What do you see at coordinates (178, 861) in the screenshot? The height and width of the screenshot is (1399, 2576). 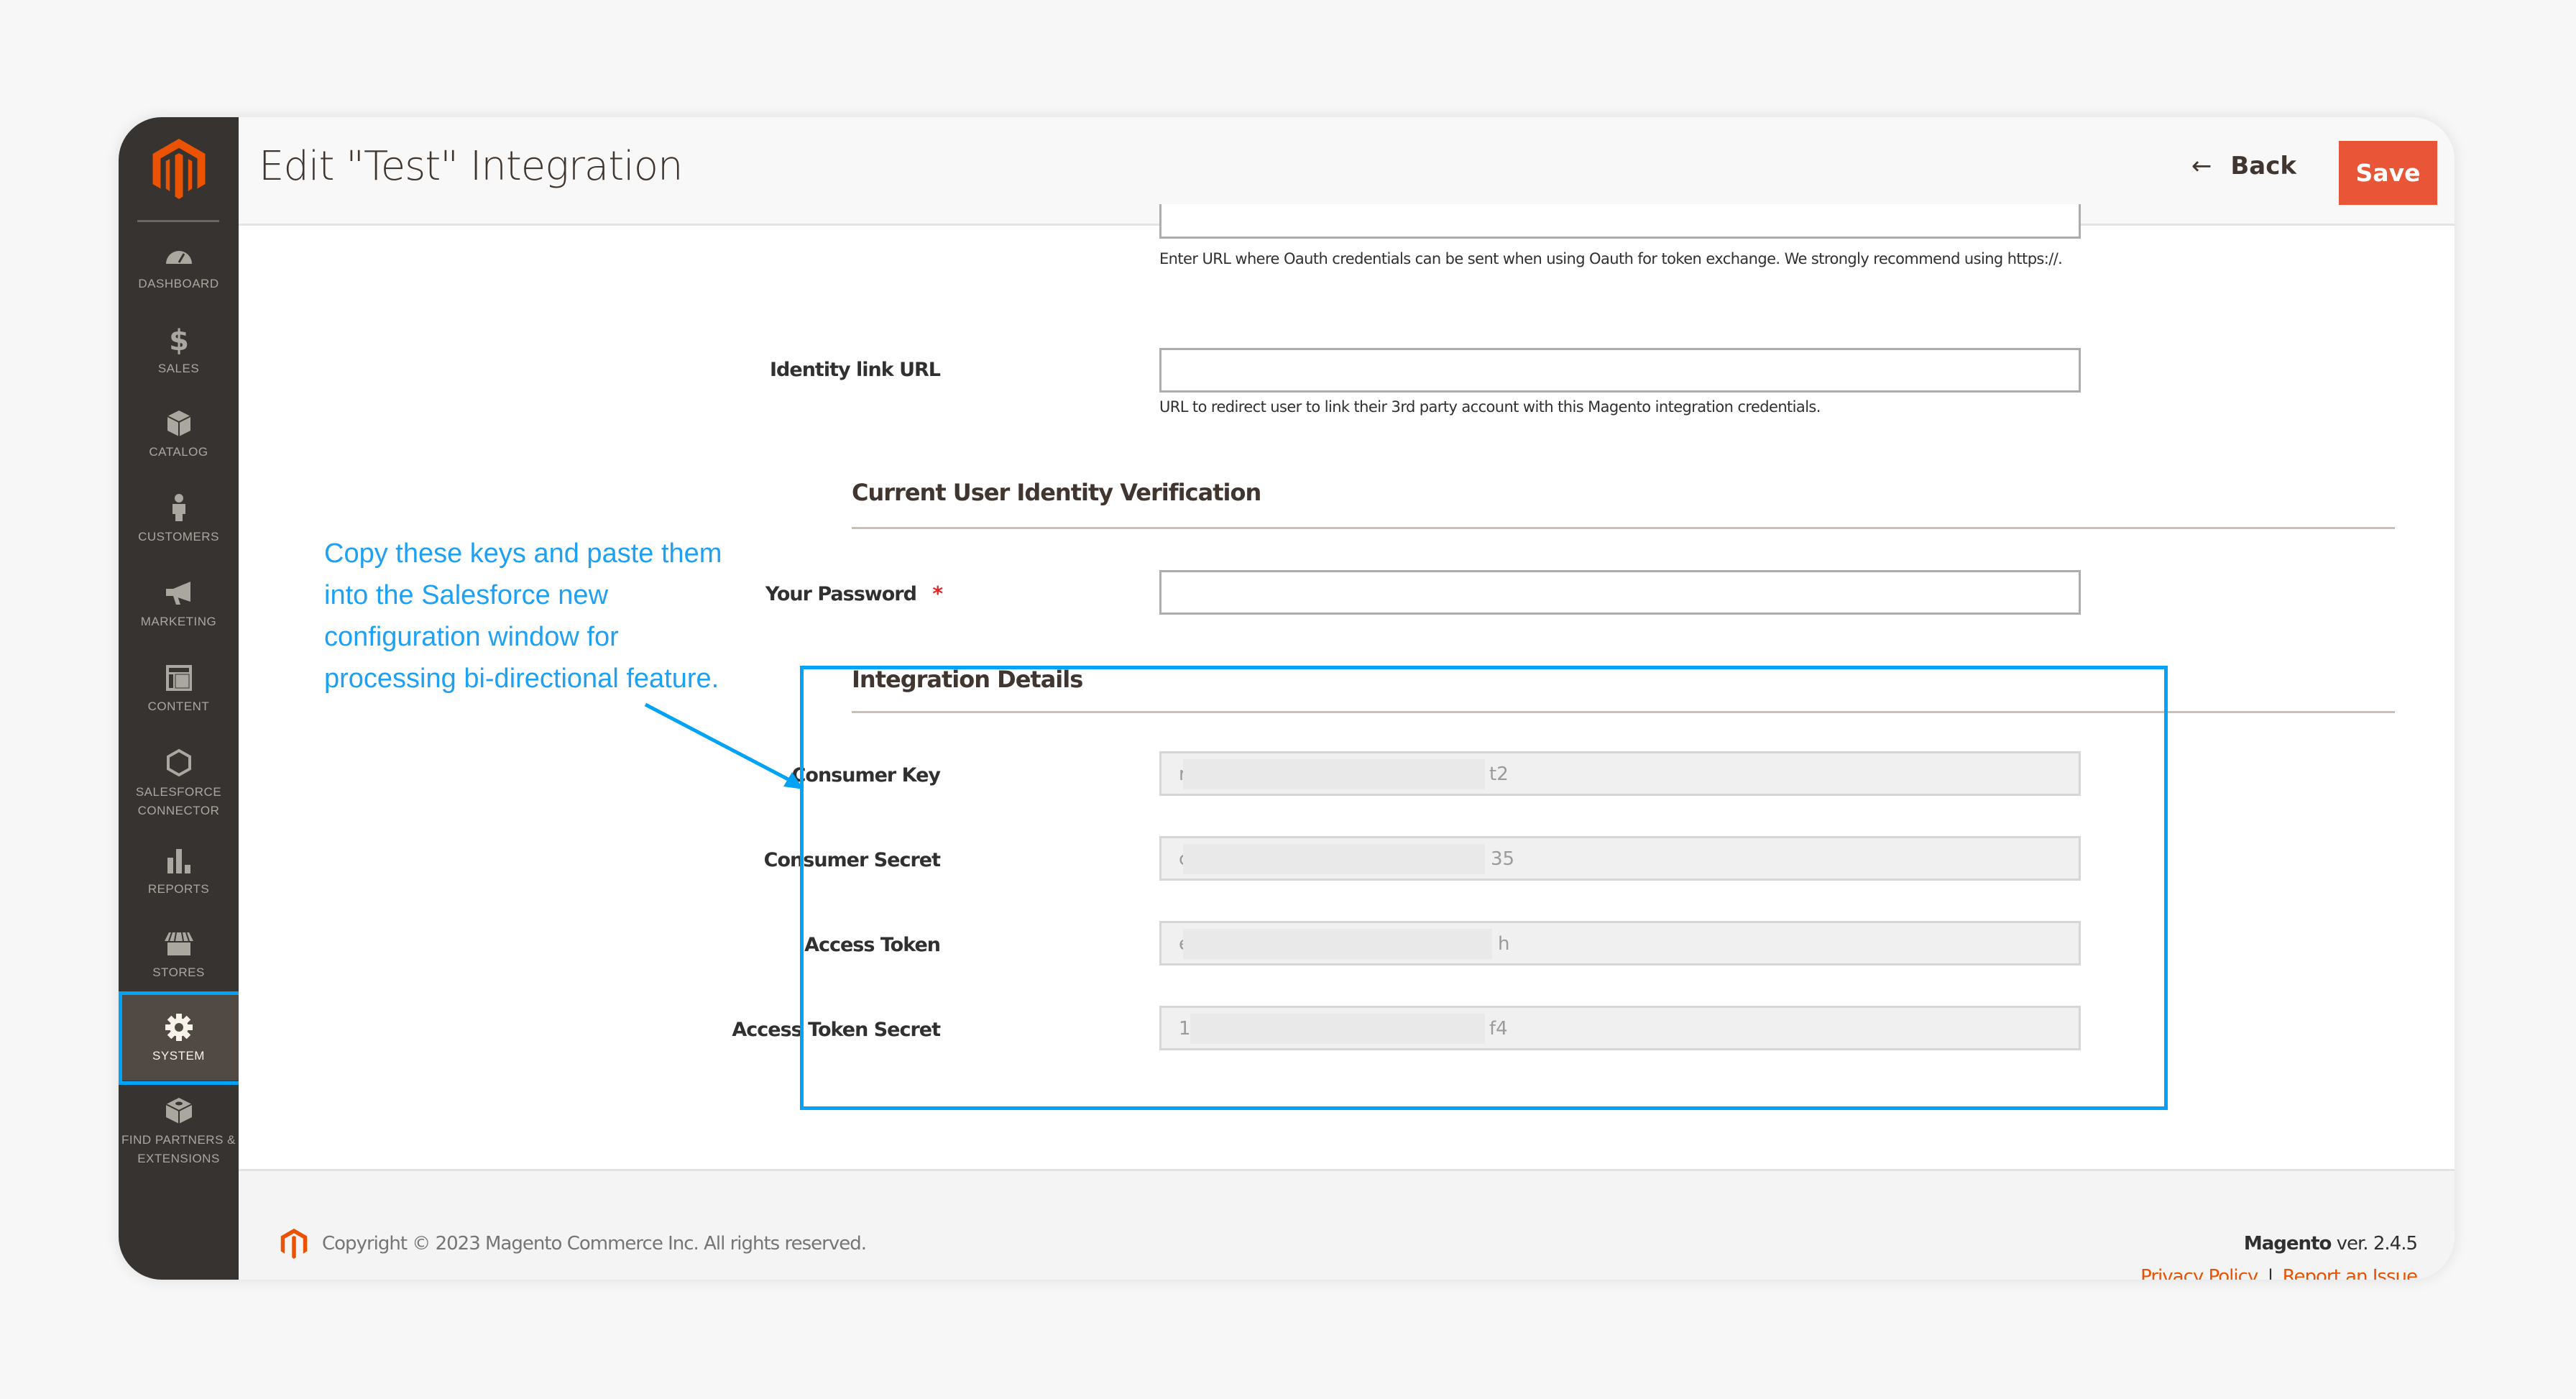 I see `bar-chart-icon` at bounding box center [178, 861].